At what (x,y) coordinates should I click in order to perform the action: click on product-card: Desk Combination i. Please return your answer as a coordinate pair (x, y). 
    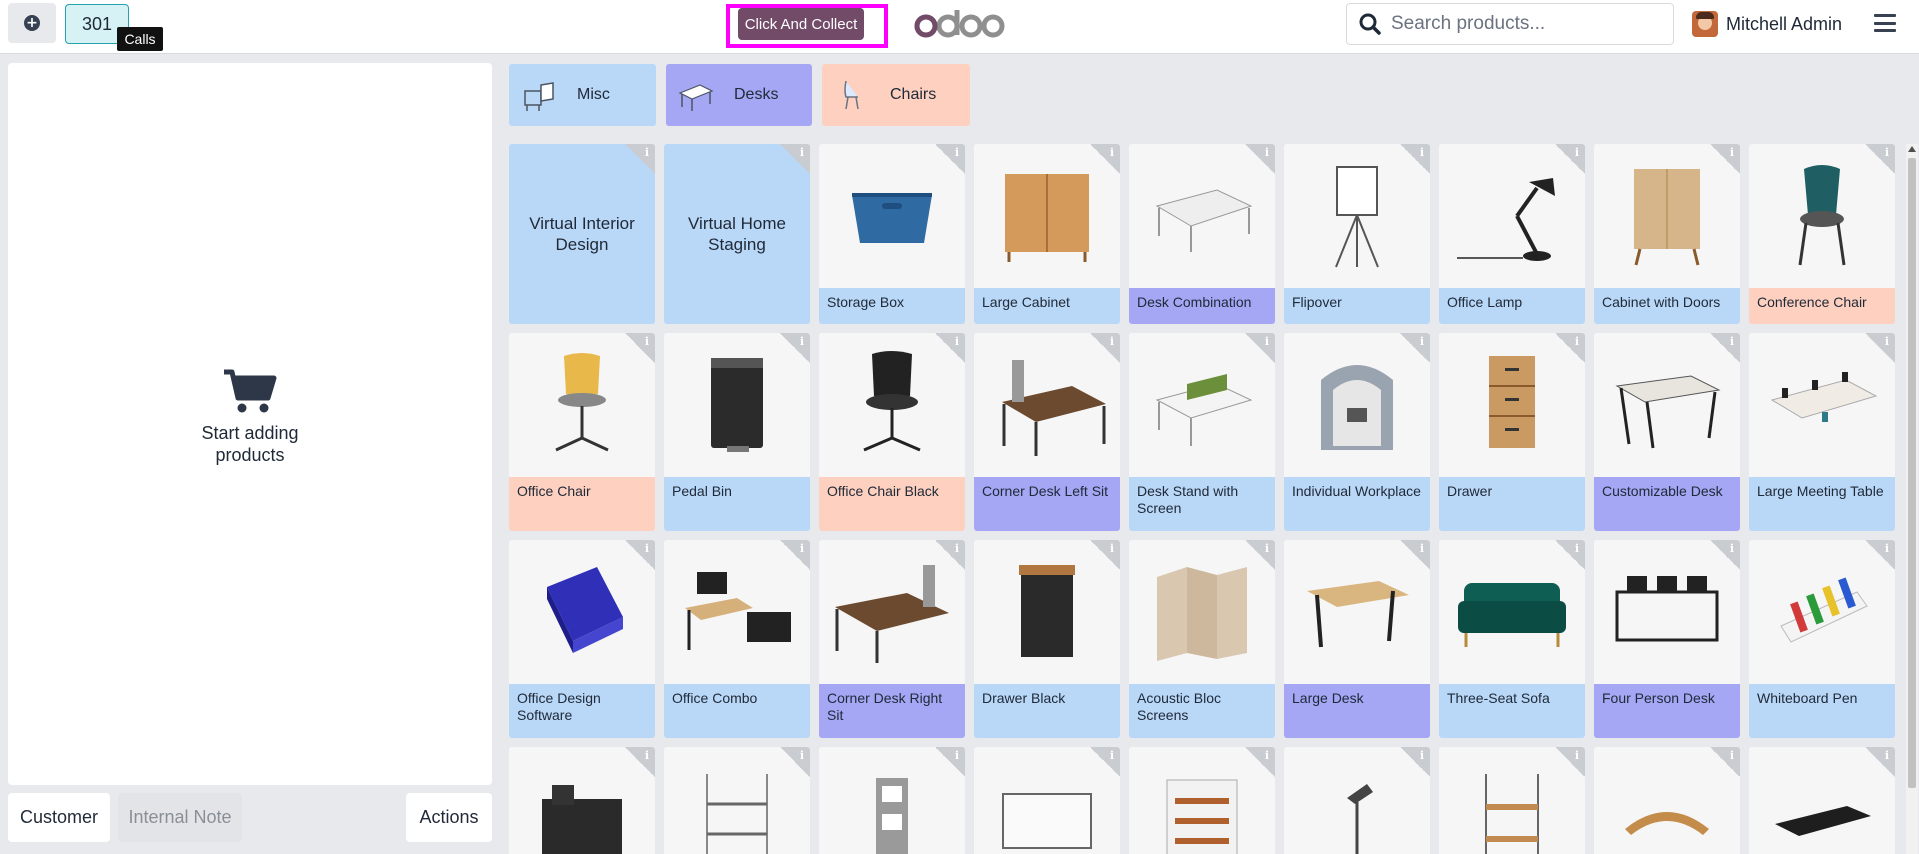
    Looking at the image, I should click on (1202, 234).